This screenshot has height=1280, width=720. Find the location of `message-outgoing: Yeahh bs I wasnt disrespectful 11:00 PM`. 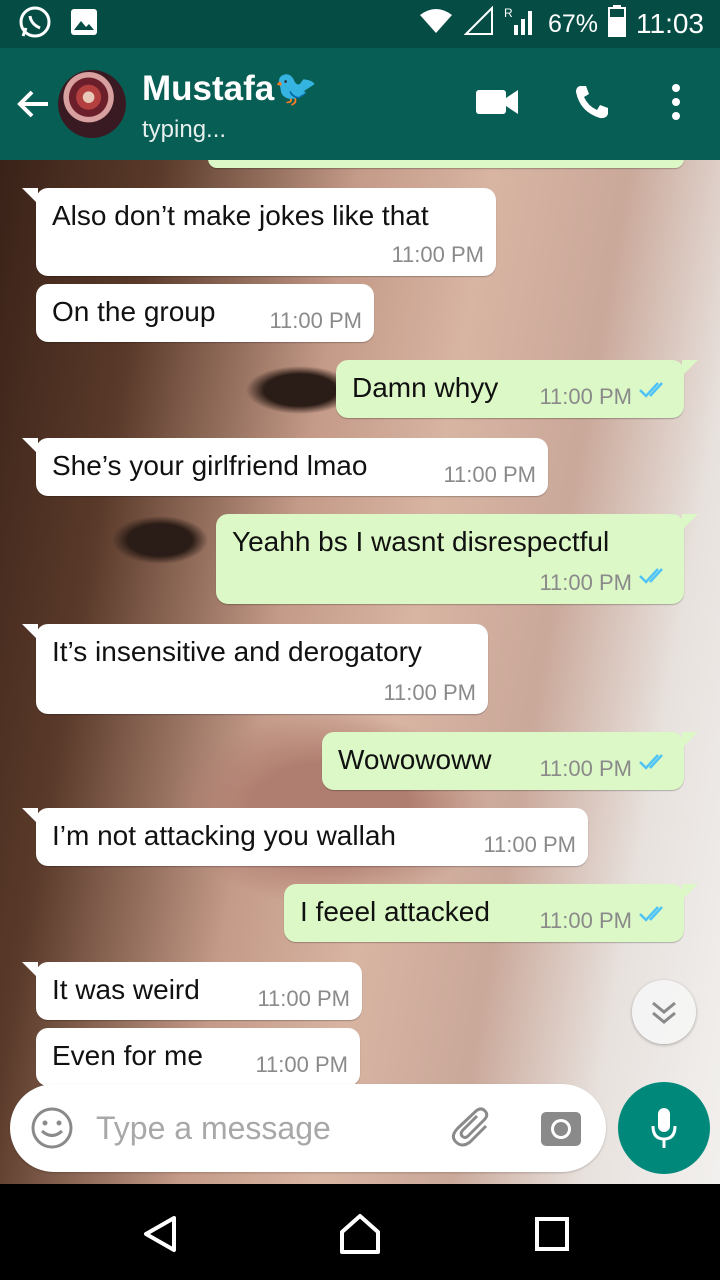

message-outgoing: Yeahh bs I wasnt disrespectful 11:00 PM is located at coordinates (457, 559).